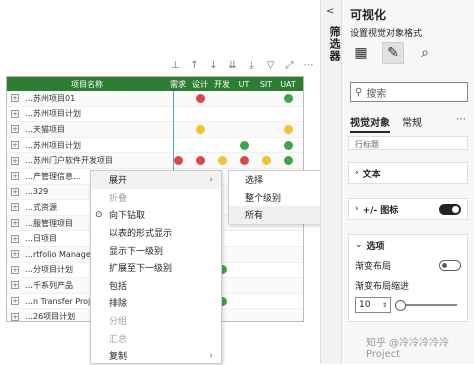  I want to click on arrow-up-icon: ↑, so click(194, 65).